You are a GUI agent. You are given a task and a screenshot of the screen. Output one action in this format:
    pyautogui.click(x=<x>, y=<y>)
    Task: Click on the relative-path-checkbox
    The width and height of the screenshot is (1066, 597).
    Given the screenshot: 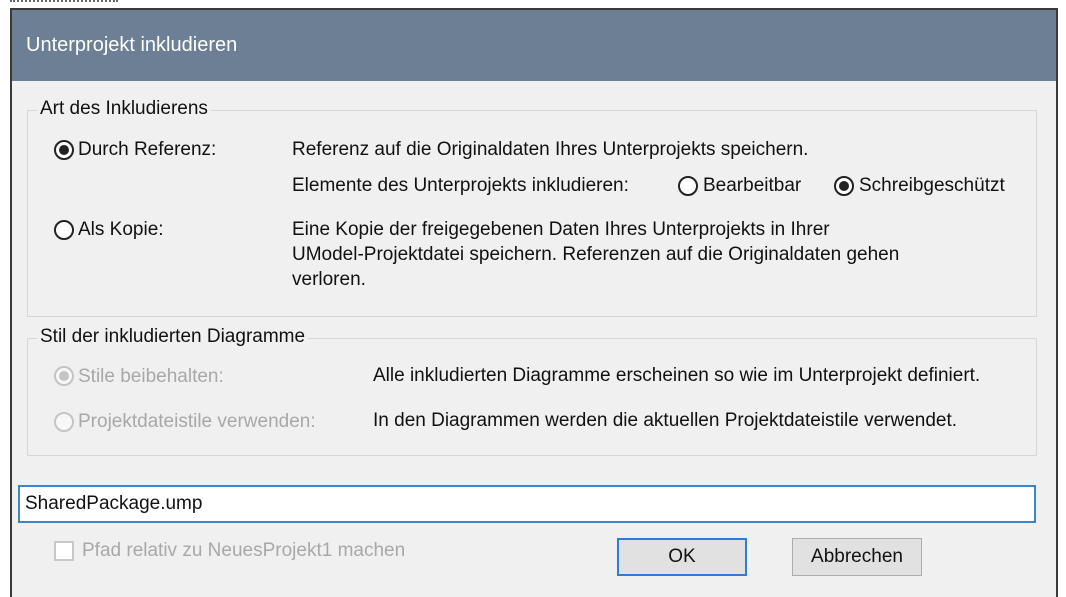 What is the action you would take?
    pyautogui.click(x=64, y=551)
    